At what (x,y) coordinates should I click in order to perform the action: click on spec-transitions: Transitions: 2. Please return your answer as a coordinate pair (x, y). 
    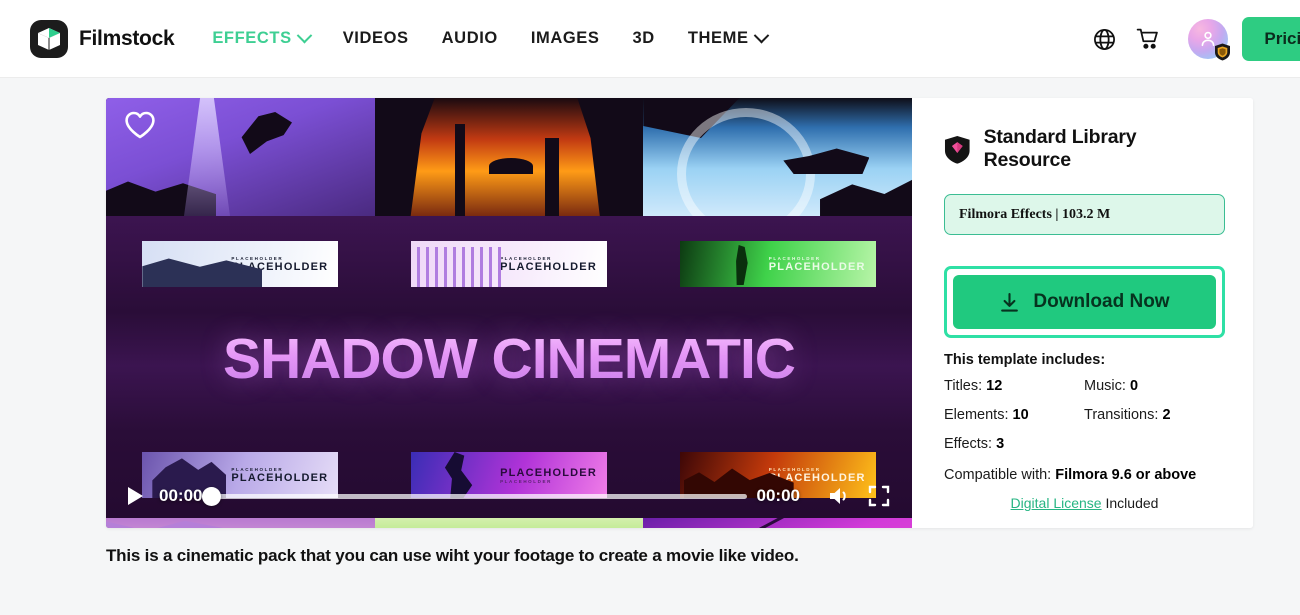
    Looking at the image, I should click on (1154, 415).